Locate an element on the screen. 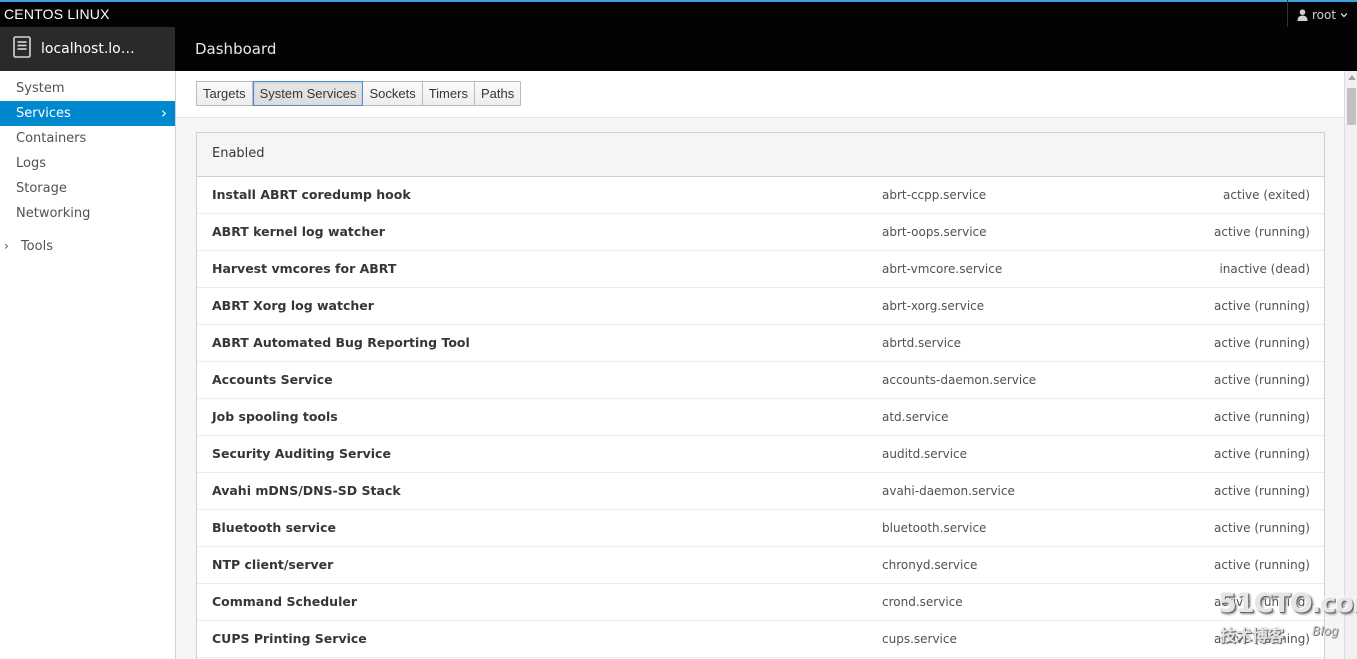  sidebar-item-networking: Networking is located at coordinates (87, 213).